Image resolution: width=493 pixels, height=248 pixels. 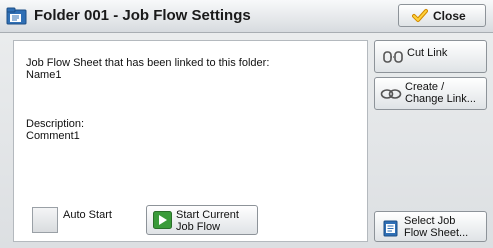 I want to click on close-button: Close, so click(x=442, y=15).